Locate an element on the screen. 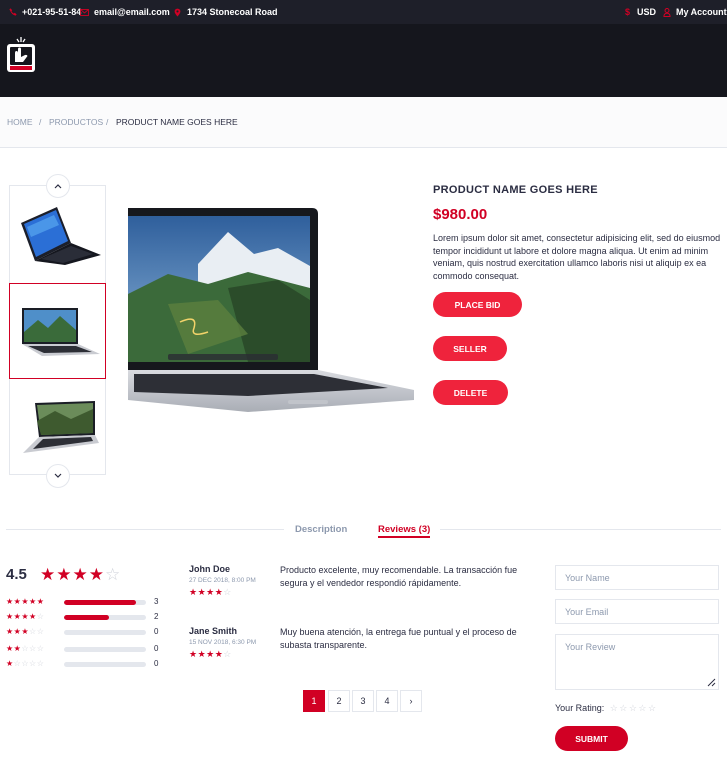  rating-row-5: ★★★★★ 3 is located at coordinates (82, 602).